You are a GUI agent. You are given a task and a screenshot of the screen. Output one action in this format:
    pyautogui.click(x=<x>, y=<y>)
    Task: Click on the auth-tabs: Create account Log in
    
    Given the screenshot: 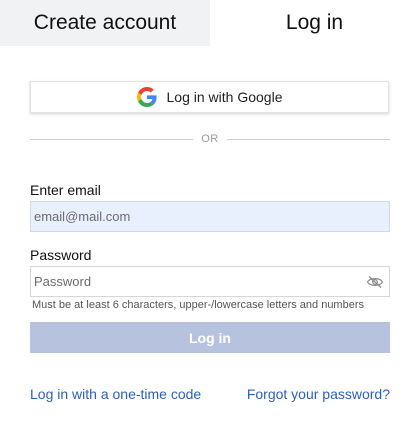 What is the action you would take?
    pyautogui.click(x=209, y=23)
    